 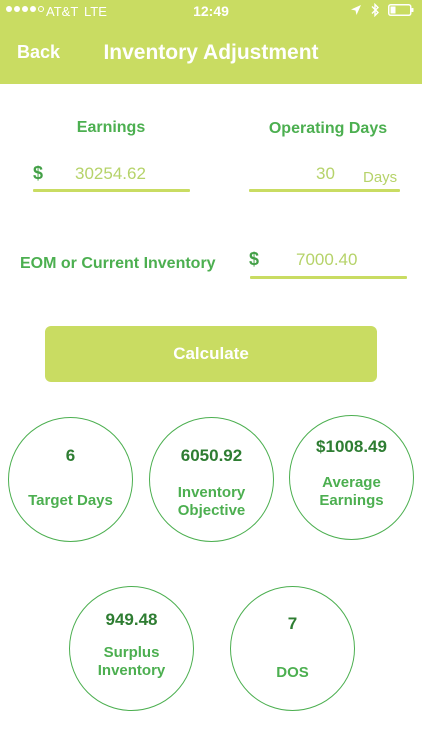 What do you see at coordinates (292, 672) in the screenshot?
I see `dos-label: DOS` at bounding box center [292, 672].